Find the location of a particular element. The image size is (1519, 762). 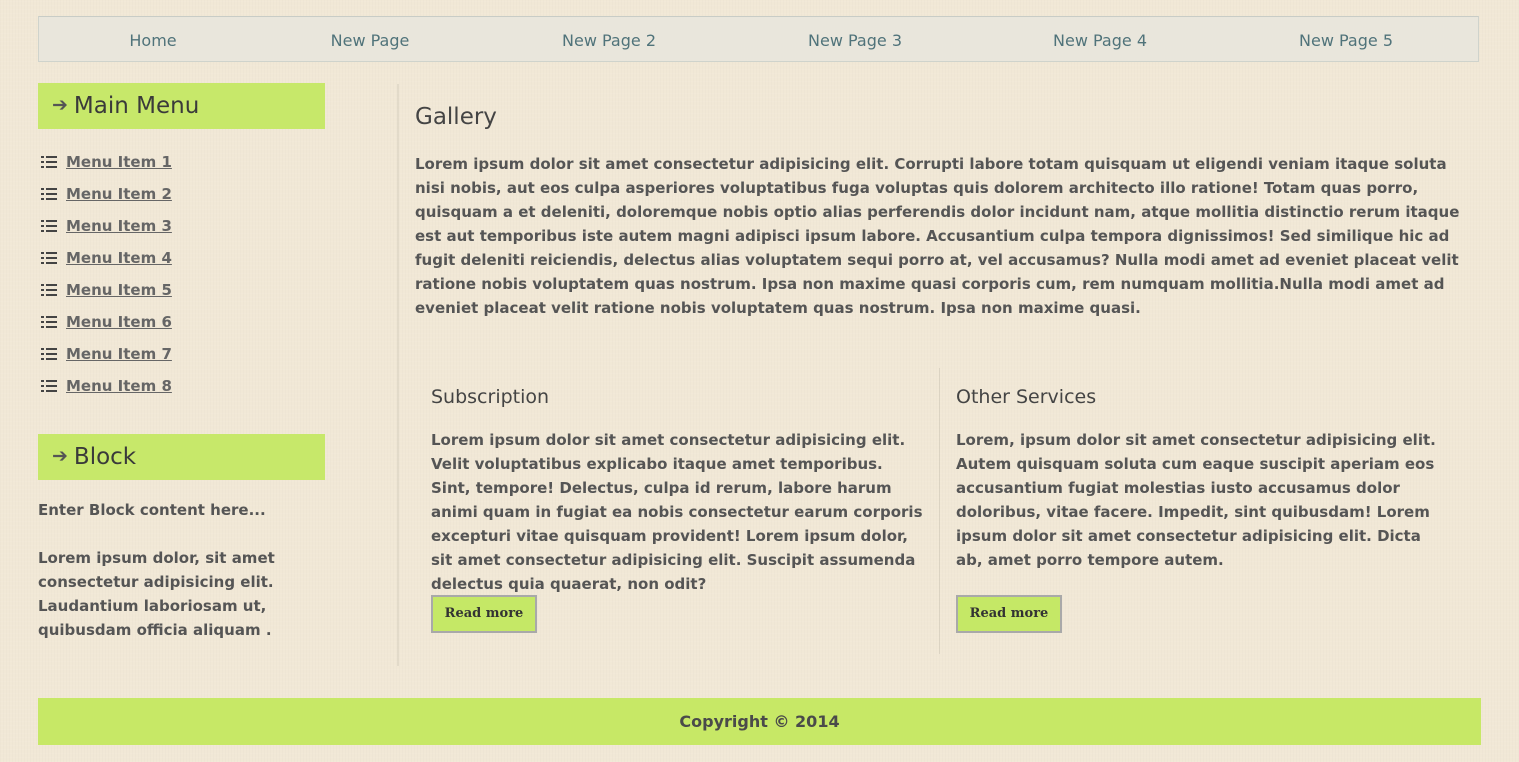

main-menu-header: ➔ Main Menu is located at coordinates (181, 106).